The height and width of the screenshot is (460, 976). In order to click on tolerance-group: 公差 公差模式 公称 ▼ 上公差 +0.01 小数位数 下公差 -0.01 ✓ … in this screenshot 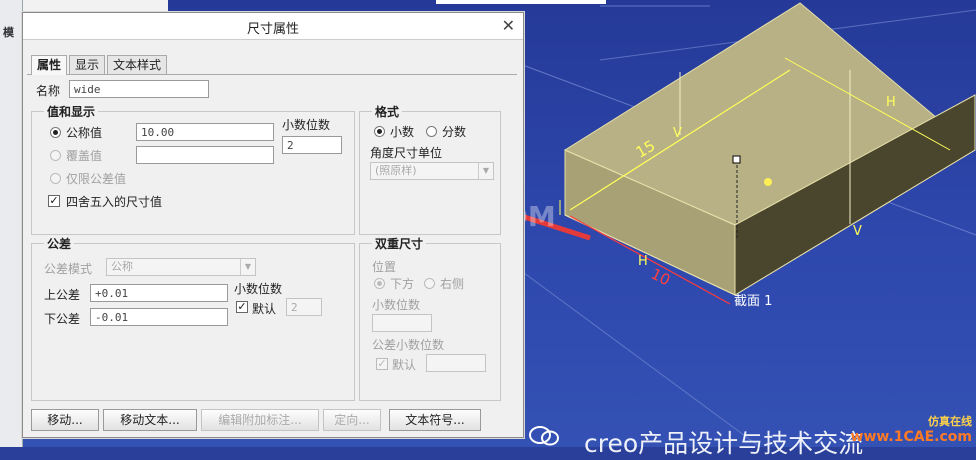, I will do `click(193, 318)`.